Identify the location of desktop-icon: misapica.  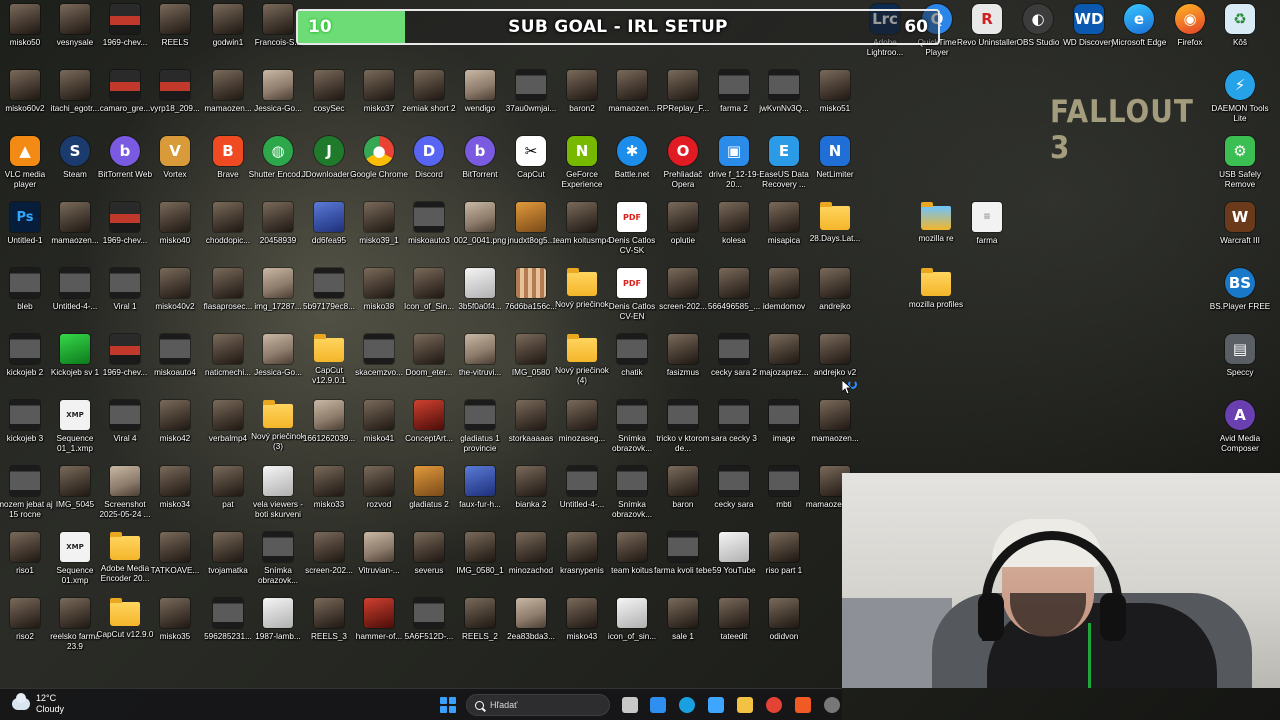
(784, 231).